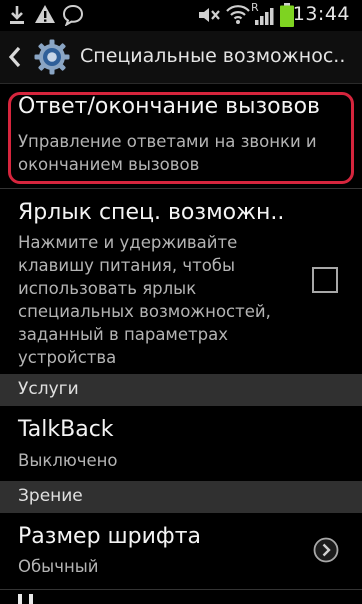  What do you see at coordinates (325, 280) in the screenshot?
I see `accessibility-shortcut-checkbox` at bounding box center [325, 280].